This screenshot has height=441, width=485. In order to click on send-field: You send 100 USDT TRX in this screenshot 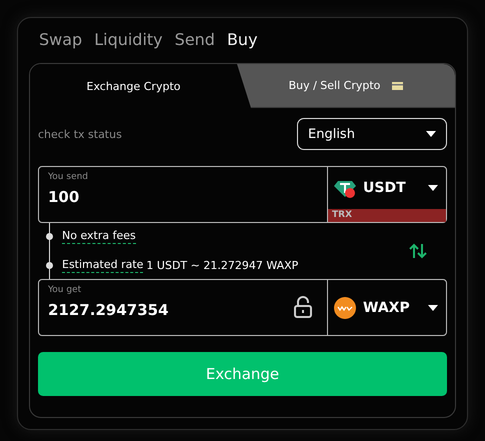, I will do `click(242, 194)`.